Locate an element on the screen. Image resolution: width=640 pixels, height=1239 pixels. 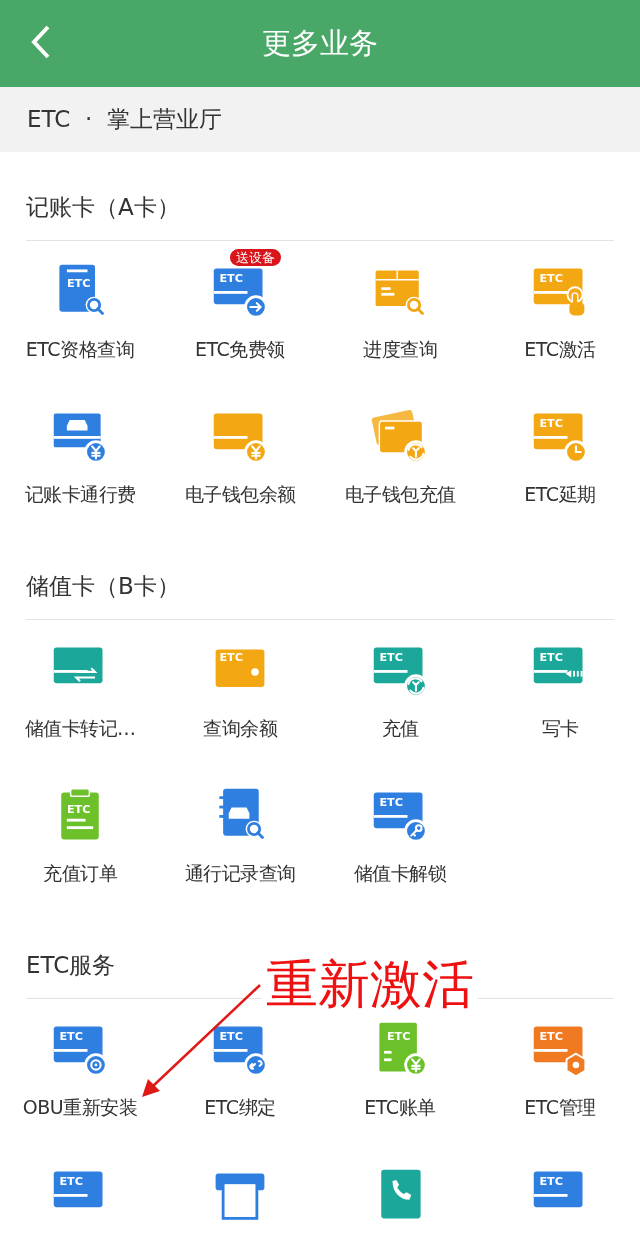
service-label: OBU重新安装 is located at coordinates (80, 1107).